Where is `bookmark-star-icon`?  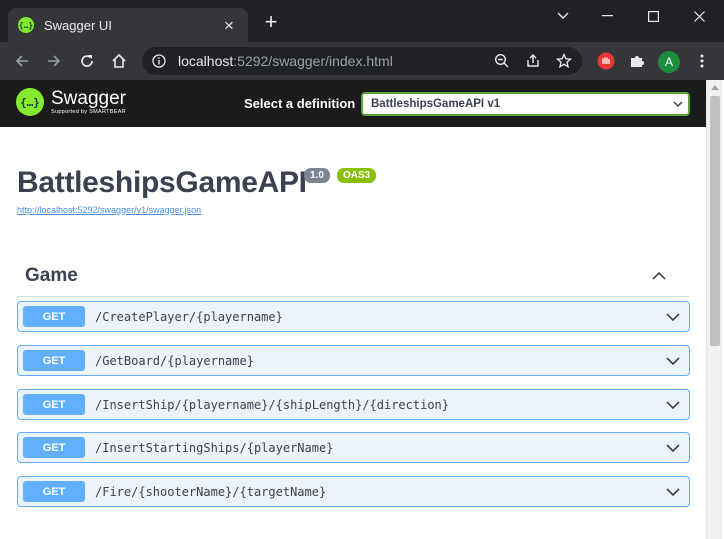 bookmark-star-icon is located at coordinates (564, 61).